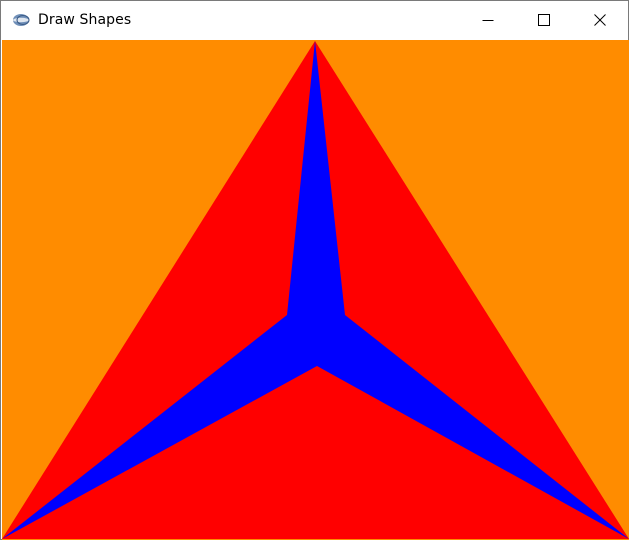 The width and height of the screenshot is (629, 540). I want to click on maximize-icon, so click(544, 20).